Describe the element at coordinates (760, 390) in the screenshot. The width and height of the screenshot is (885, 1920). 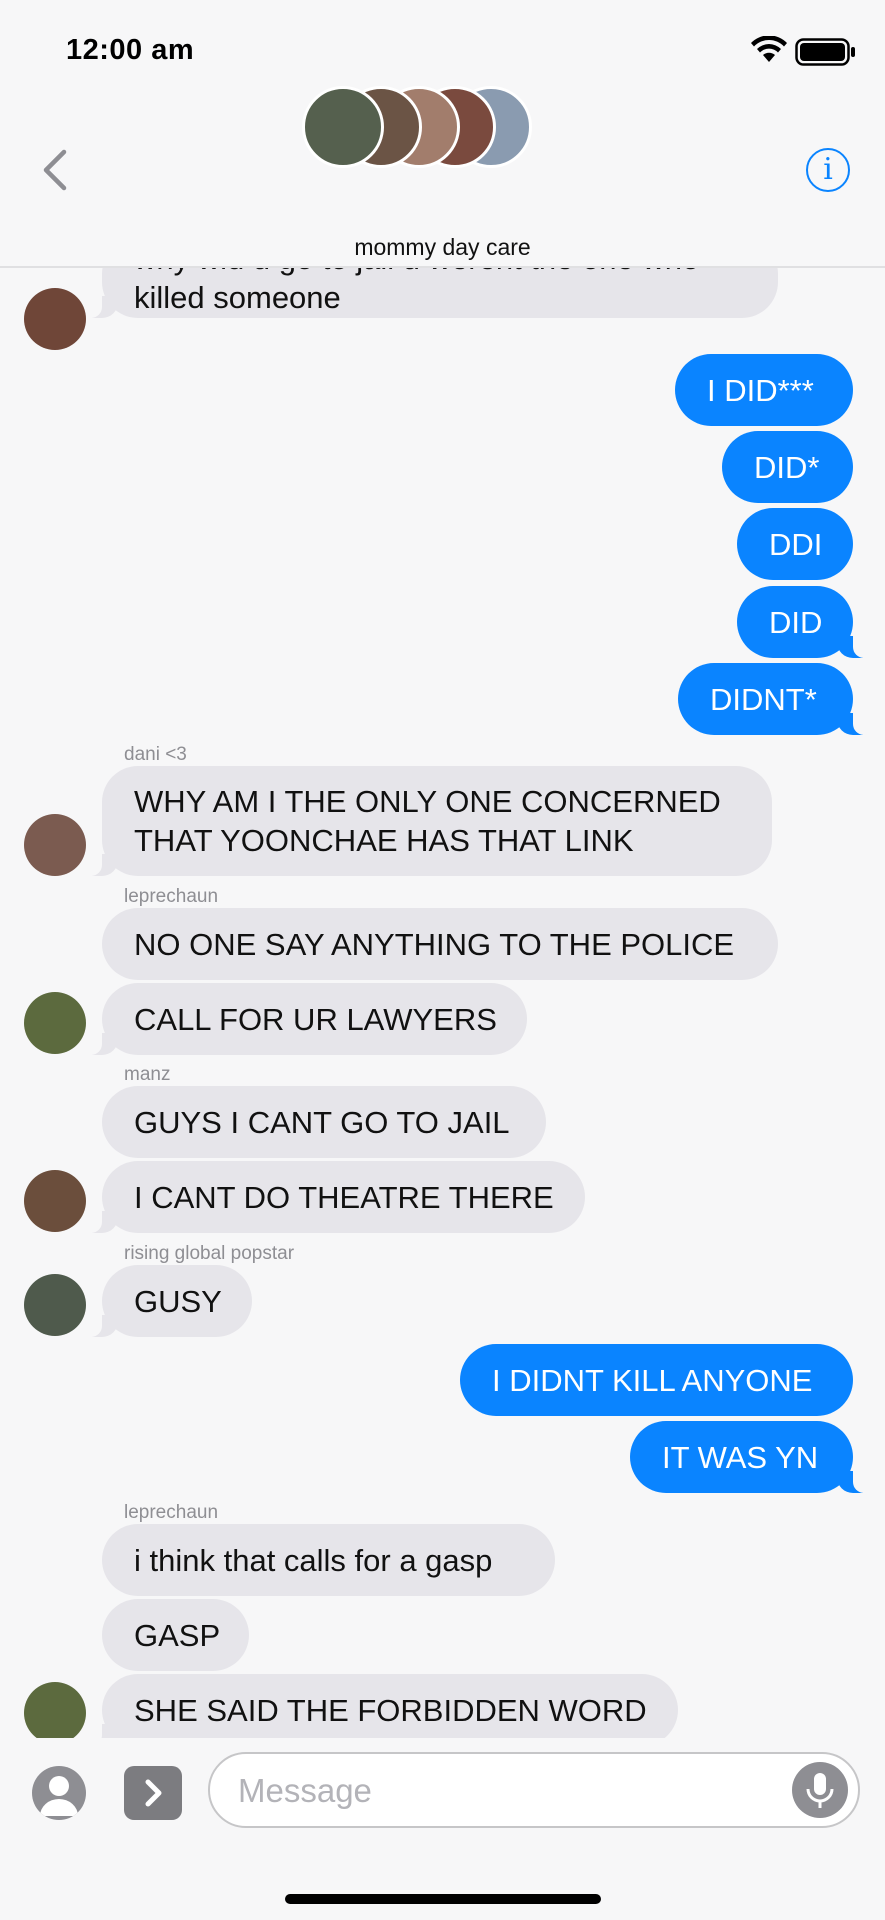
I see `message-text: I DID***` at that location.